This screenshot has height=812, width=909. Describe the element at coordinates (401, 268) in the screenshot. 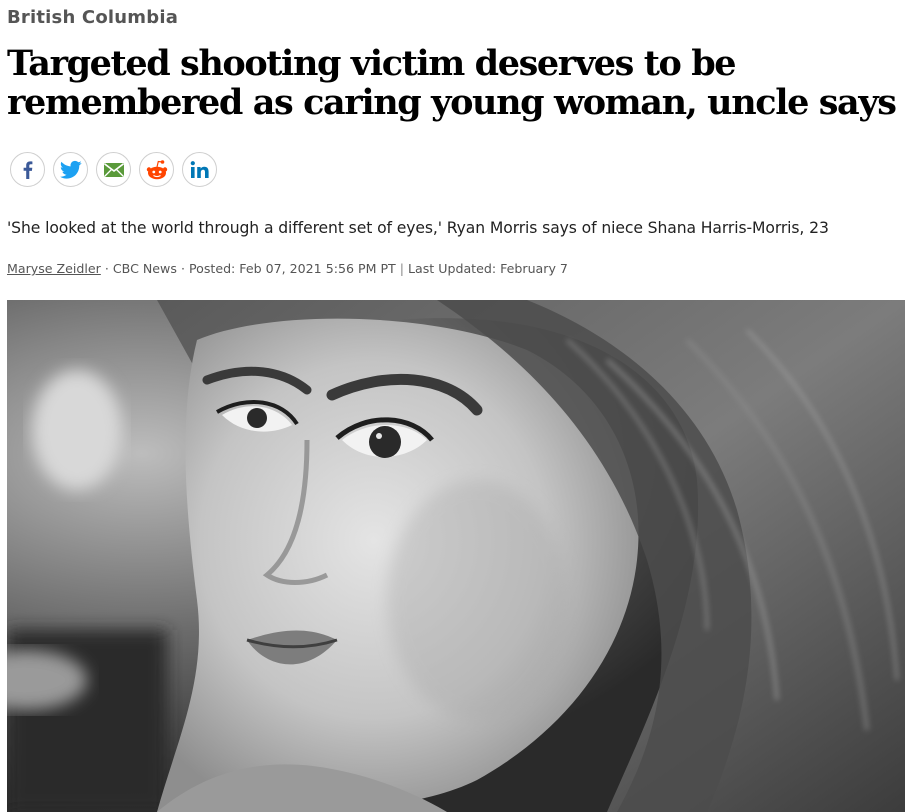

I see `byline-pipe: |` at that location.